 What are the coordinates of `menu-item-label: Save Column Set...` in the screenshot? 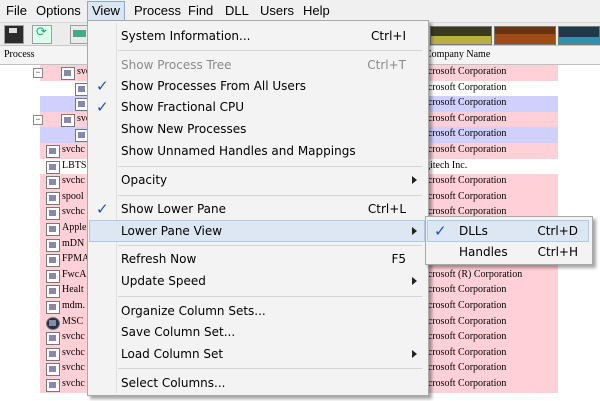 It's located at (178, 332).